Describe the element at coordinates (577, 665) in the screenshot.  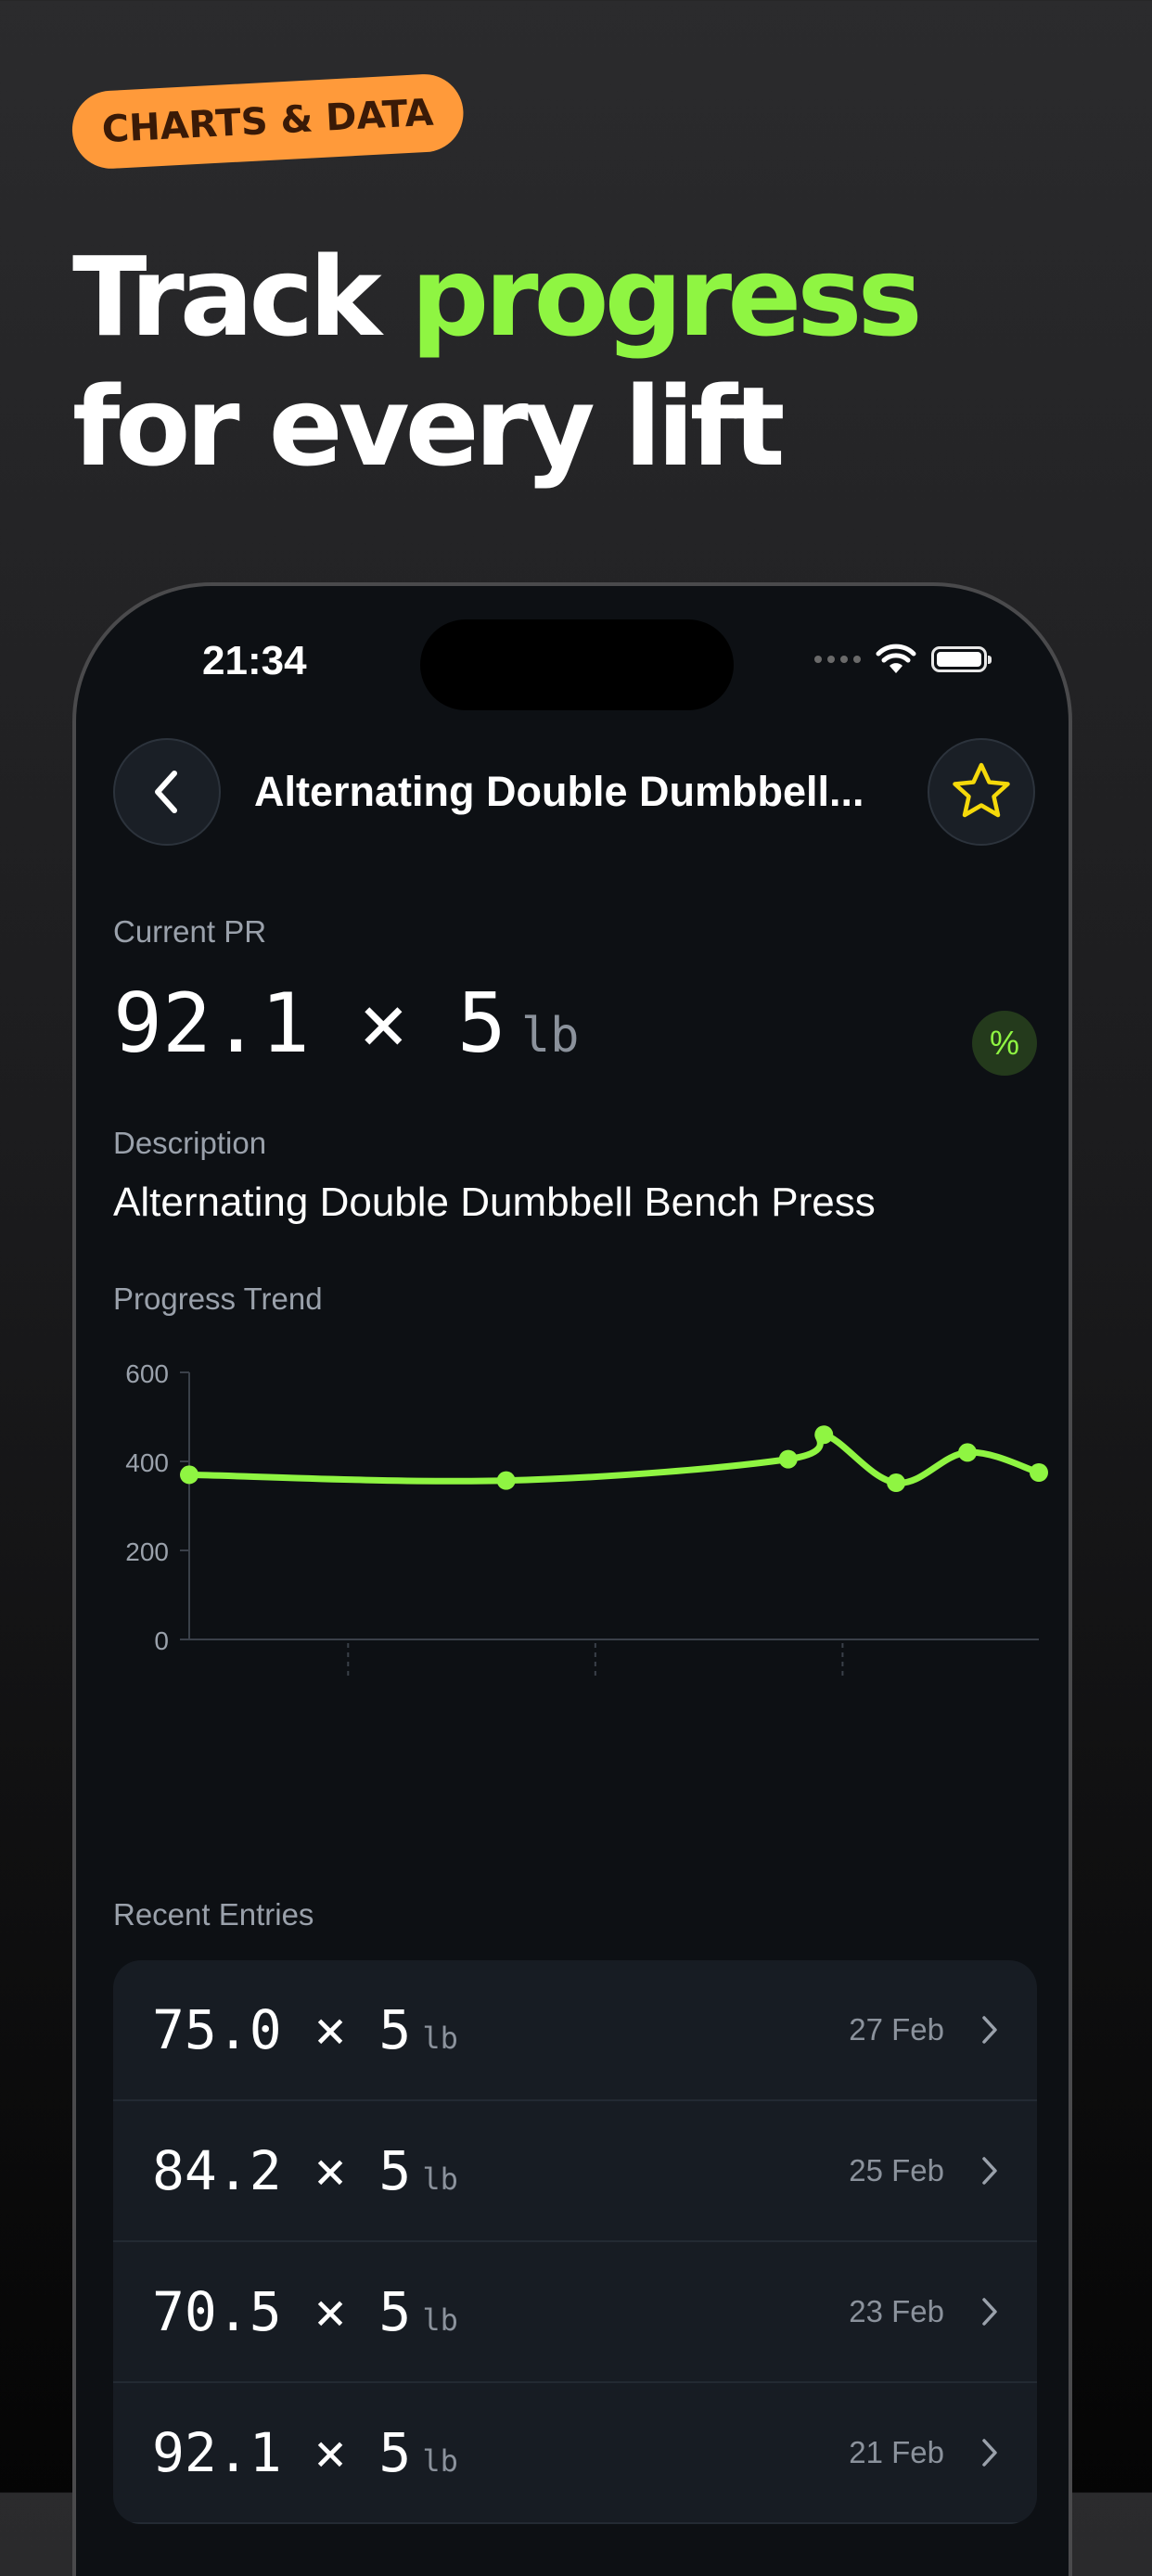
I see `dynamic-island` at that location.